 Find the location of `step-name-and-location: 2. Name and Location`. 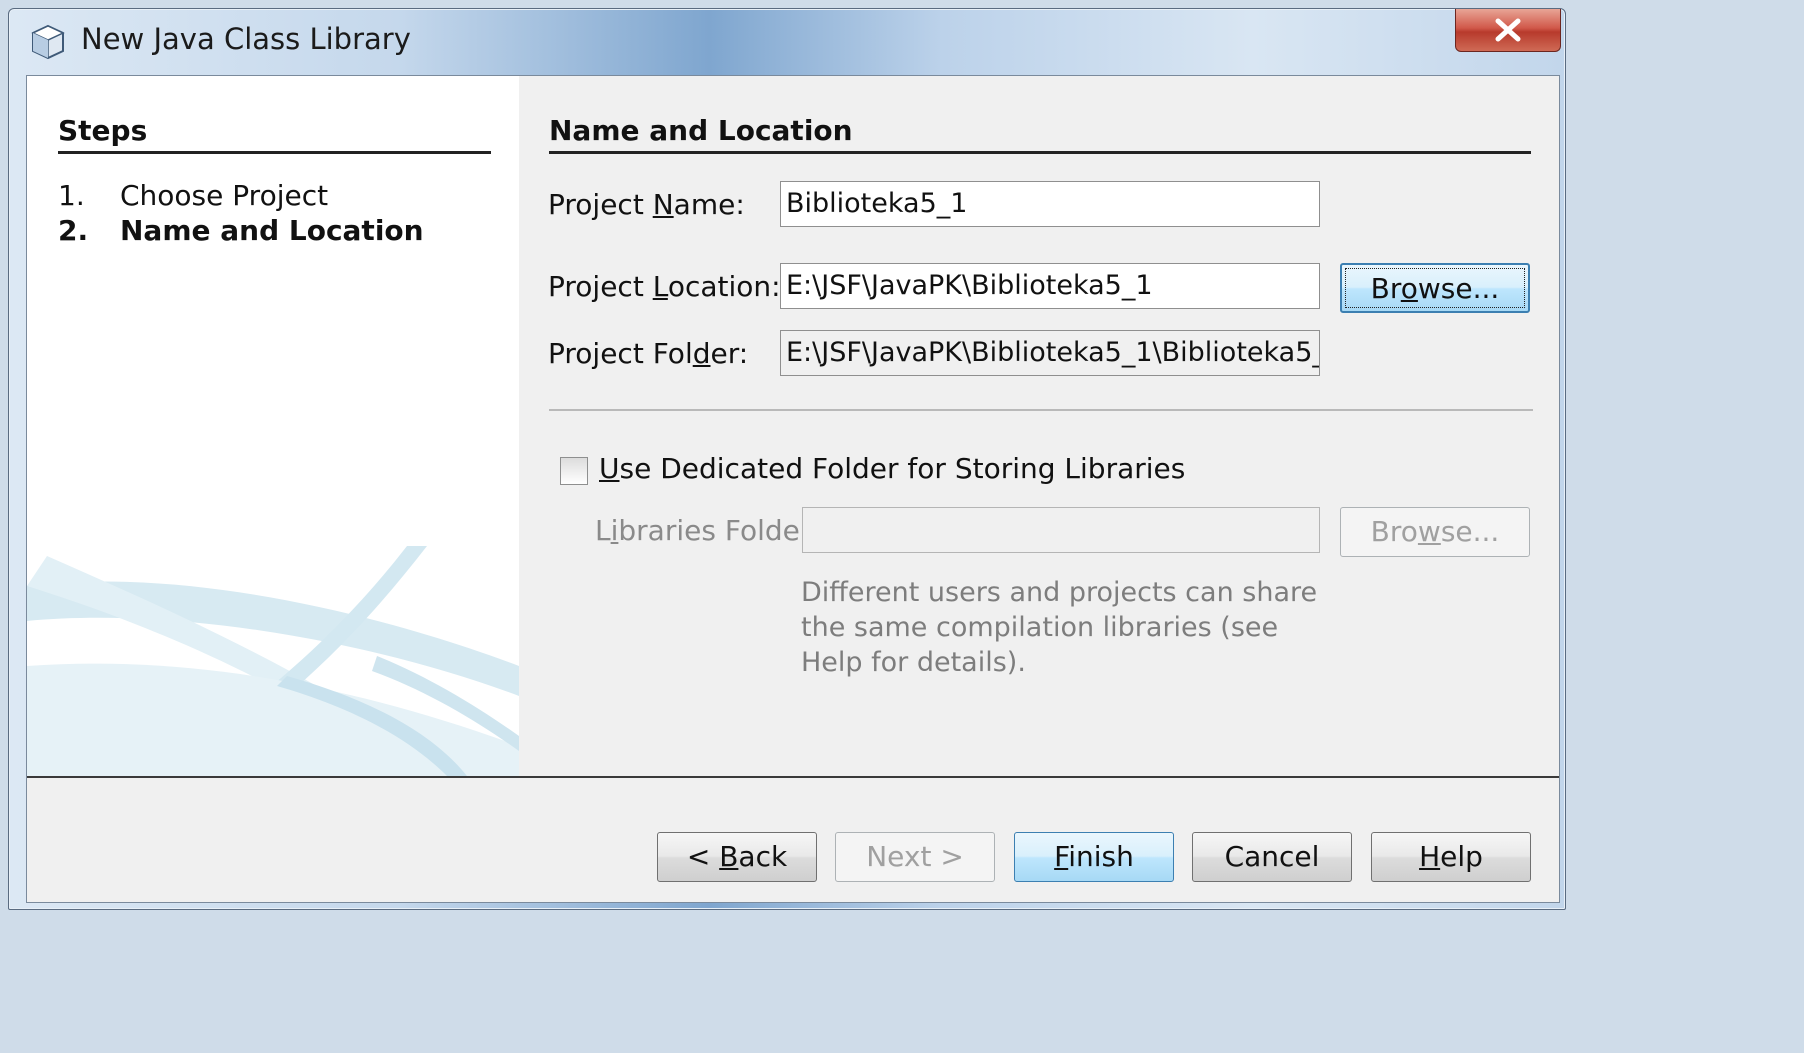

step-name-and-location: 2. Name and Location is located at coordinates (241, 230).